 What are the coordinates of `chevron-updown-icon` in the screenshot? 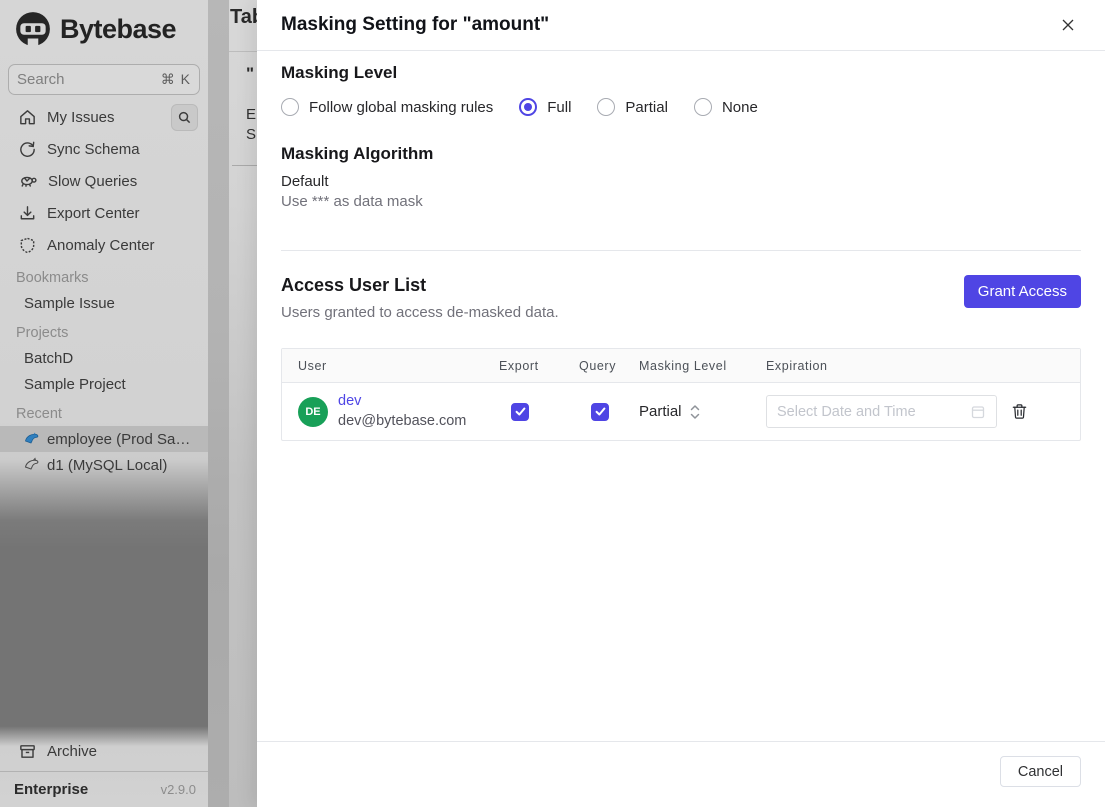 It's located at (694, 411).